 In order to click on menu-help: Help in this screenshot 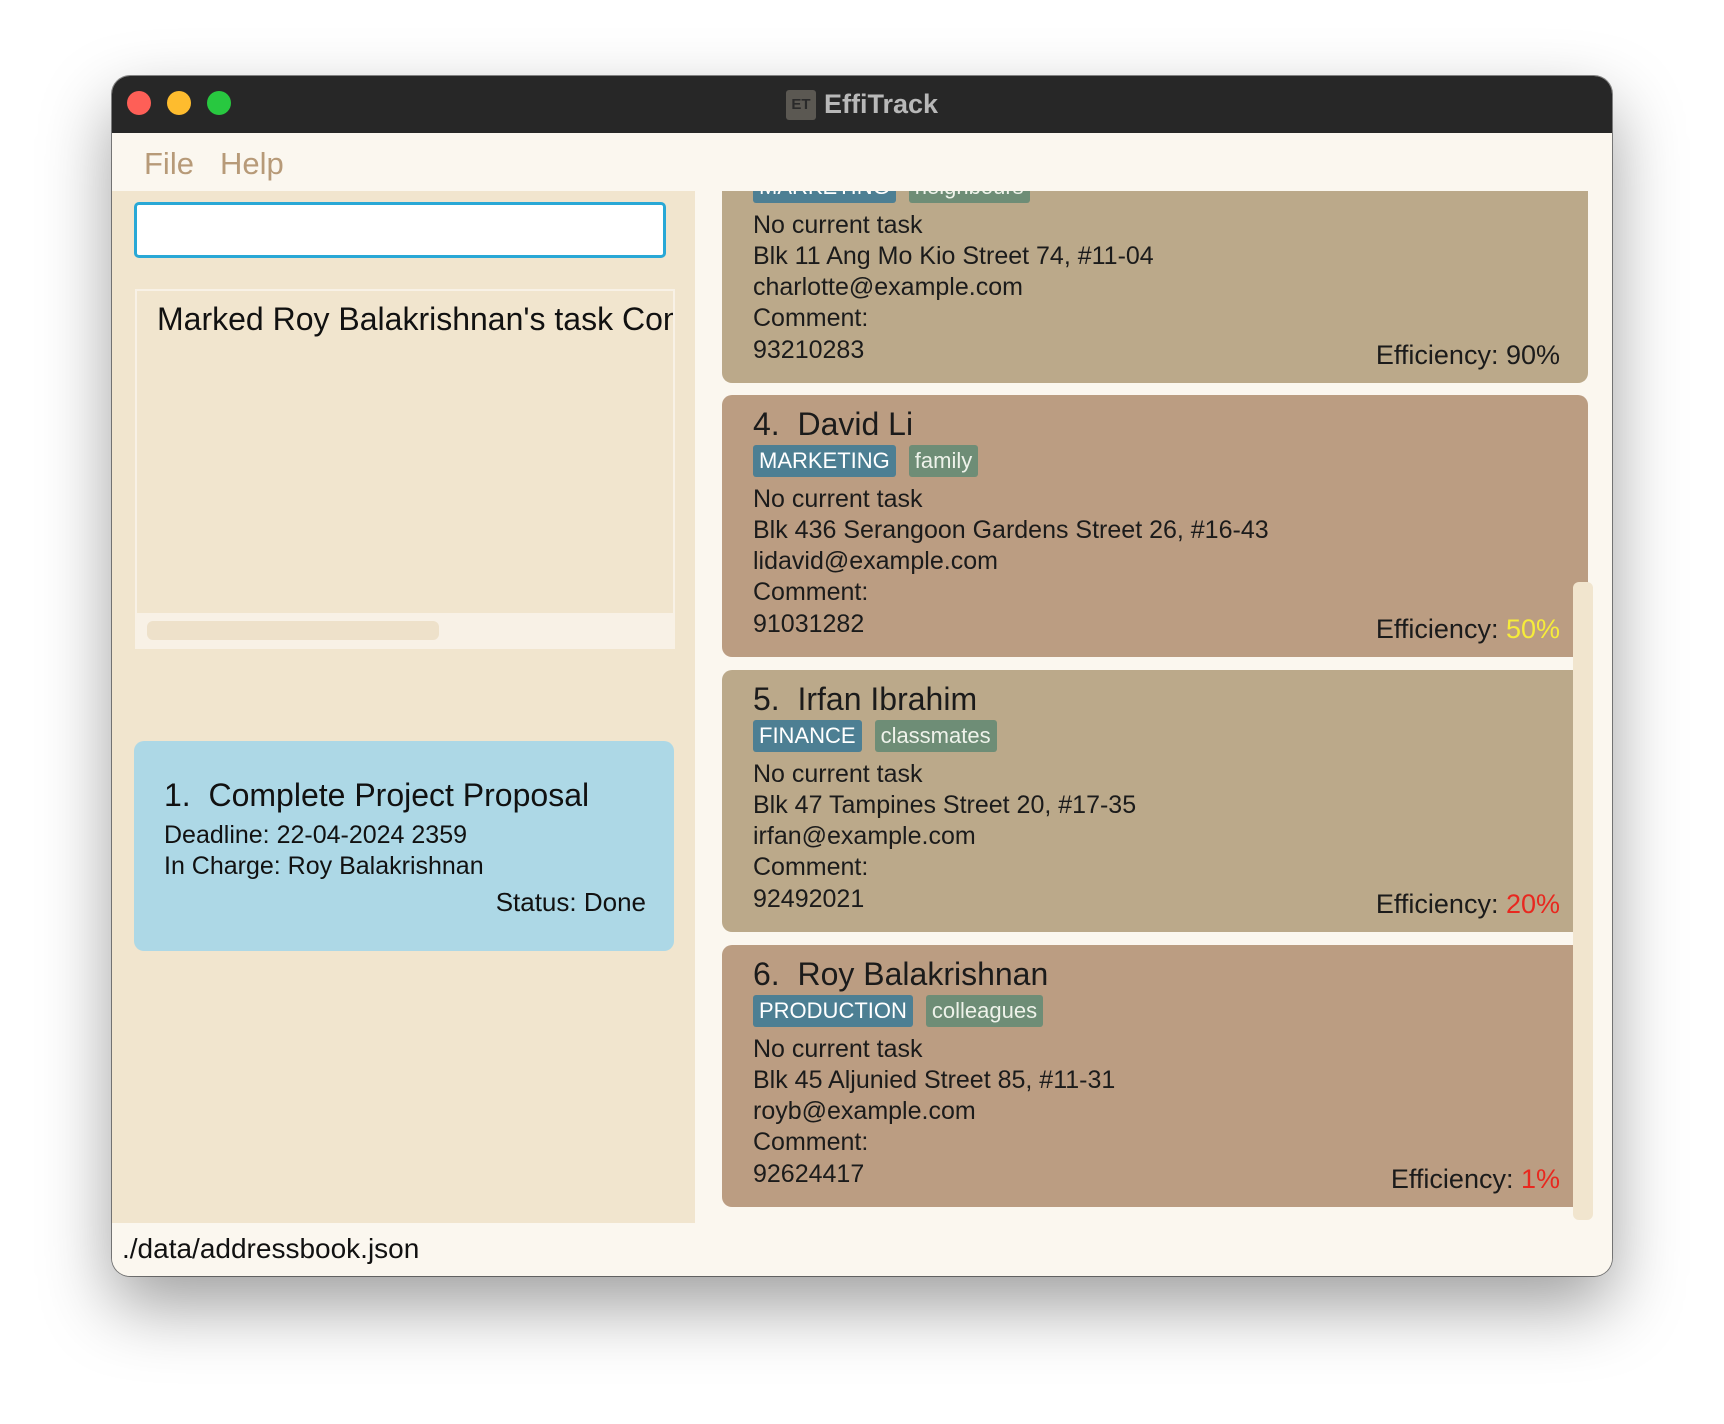, I will do `click(252, 164)`.